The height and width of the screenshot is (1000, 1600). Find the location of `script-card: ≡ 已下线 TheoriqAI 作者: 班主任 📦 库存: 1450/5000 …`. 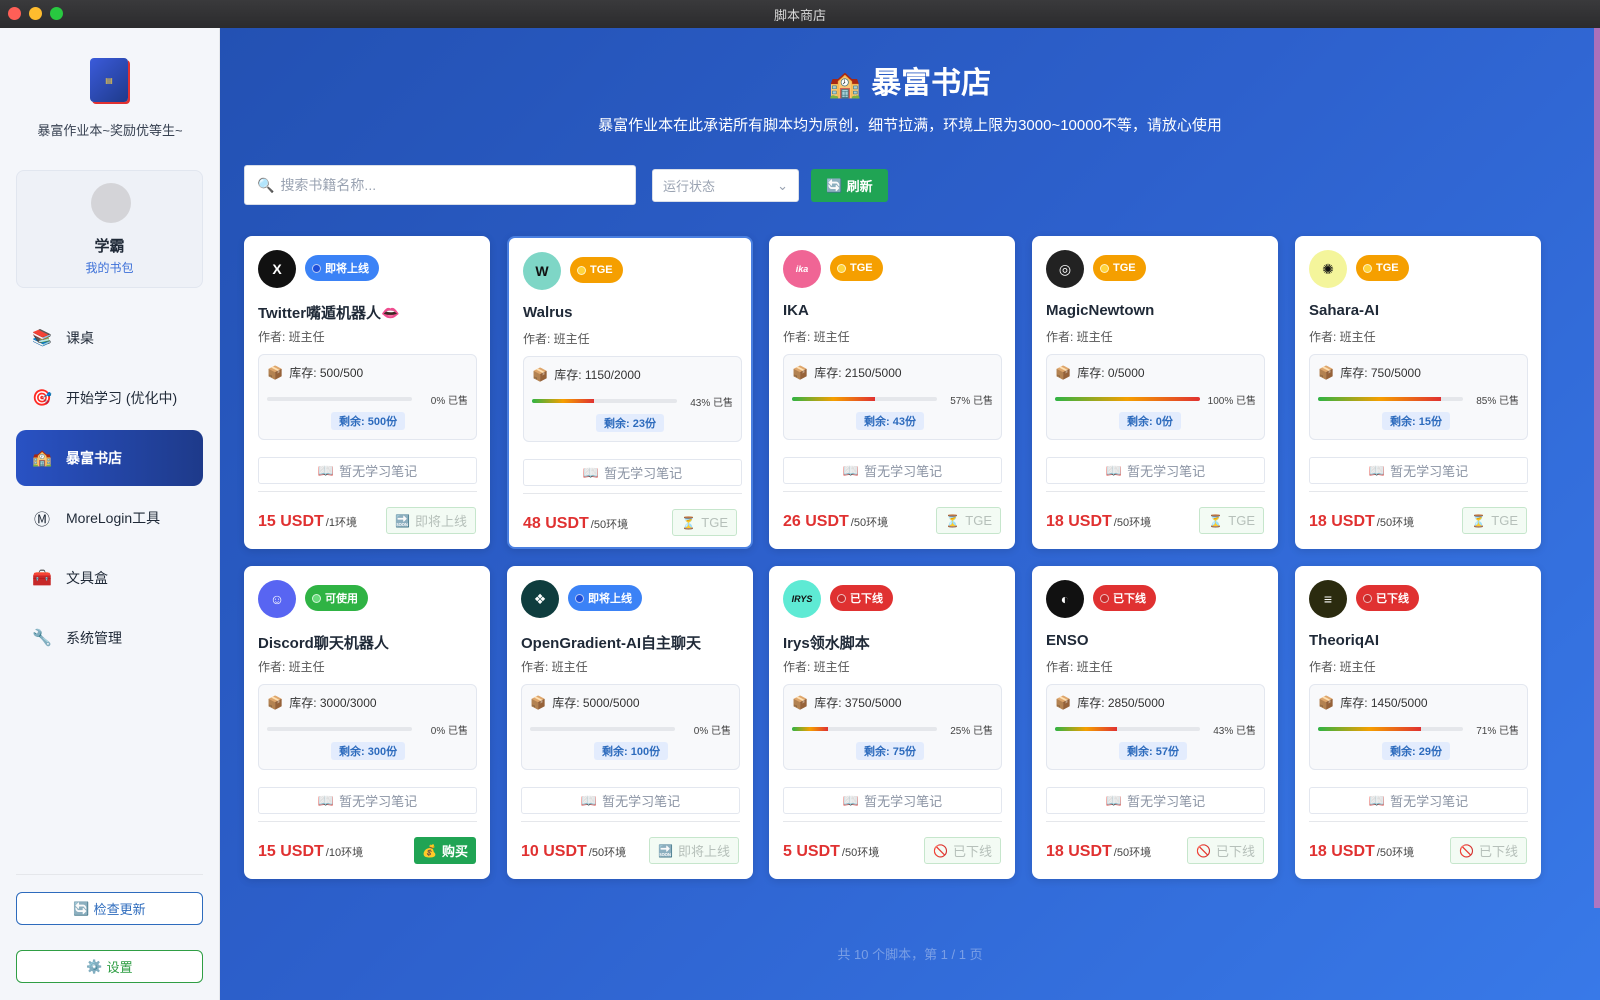

script-card: ≡ 已下线 TheoriqAI 作者: 班主任 📦 库存: 1450/5000 … is located at coordinates (1418, 722).